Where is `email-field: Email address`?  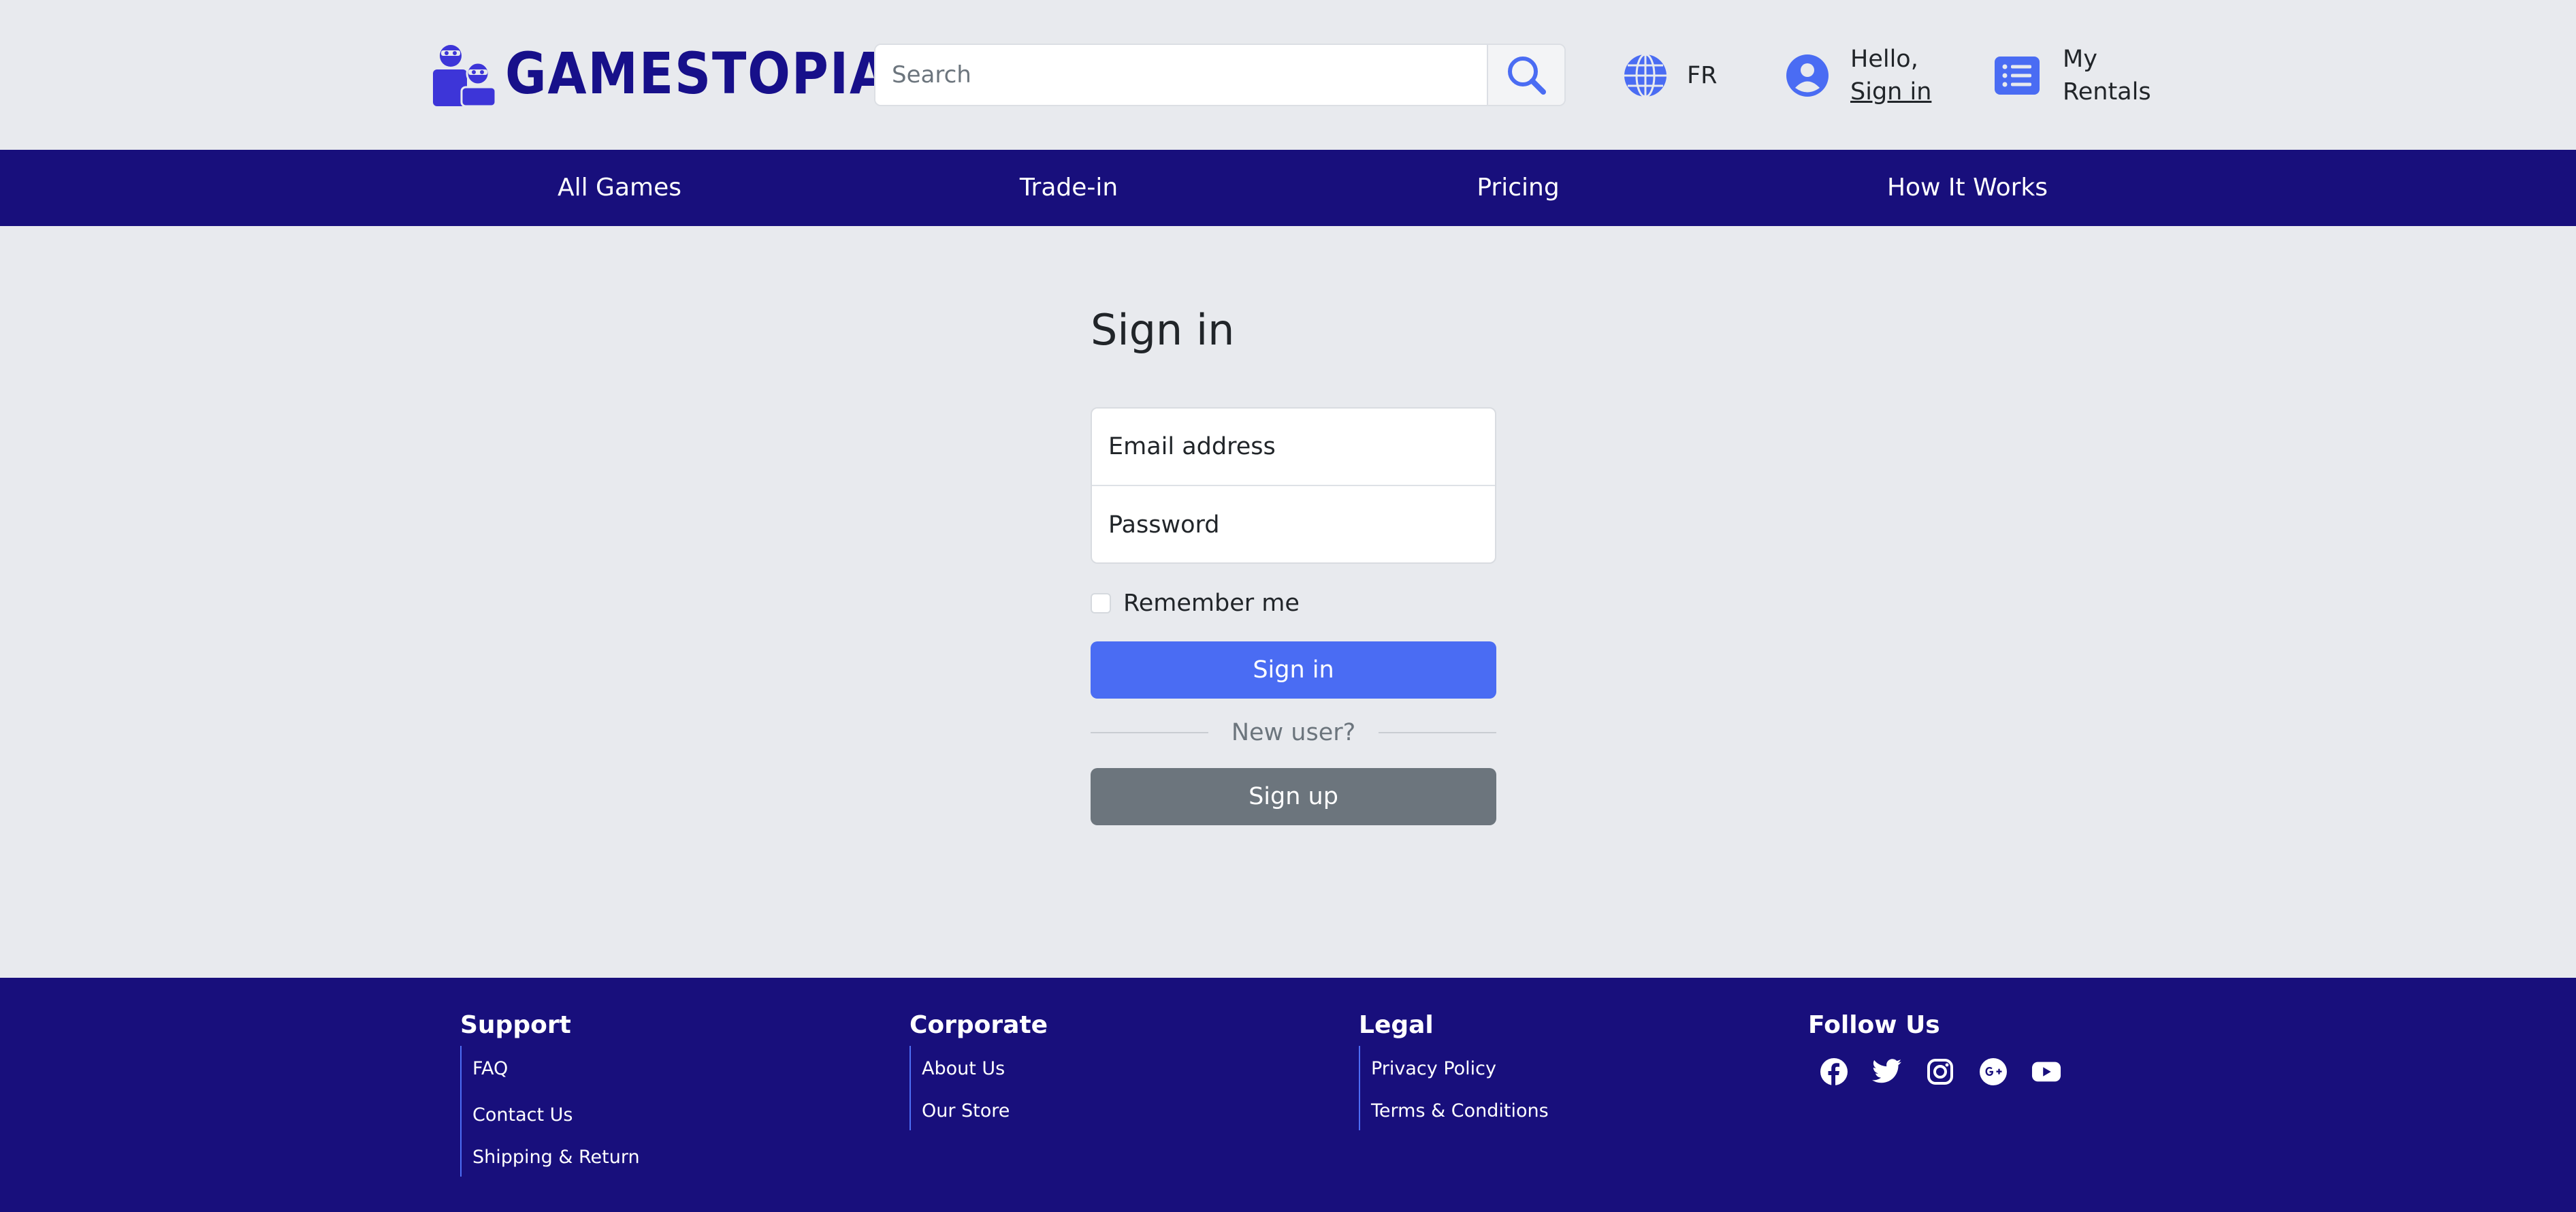
email-field: Email address is located at coordinates (1294, 447).